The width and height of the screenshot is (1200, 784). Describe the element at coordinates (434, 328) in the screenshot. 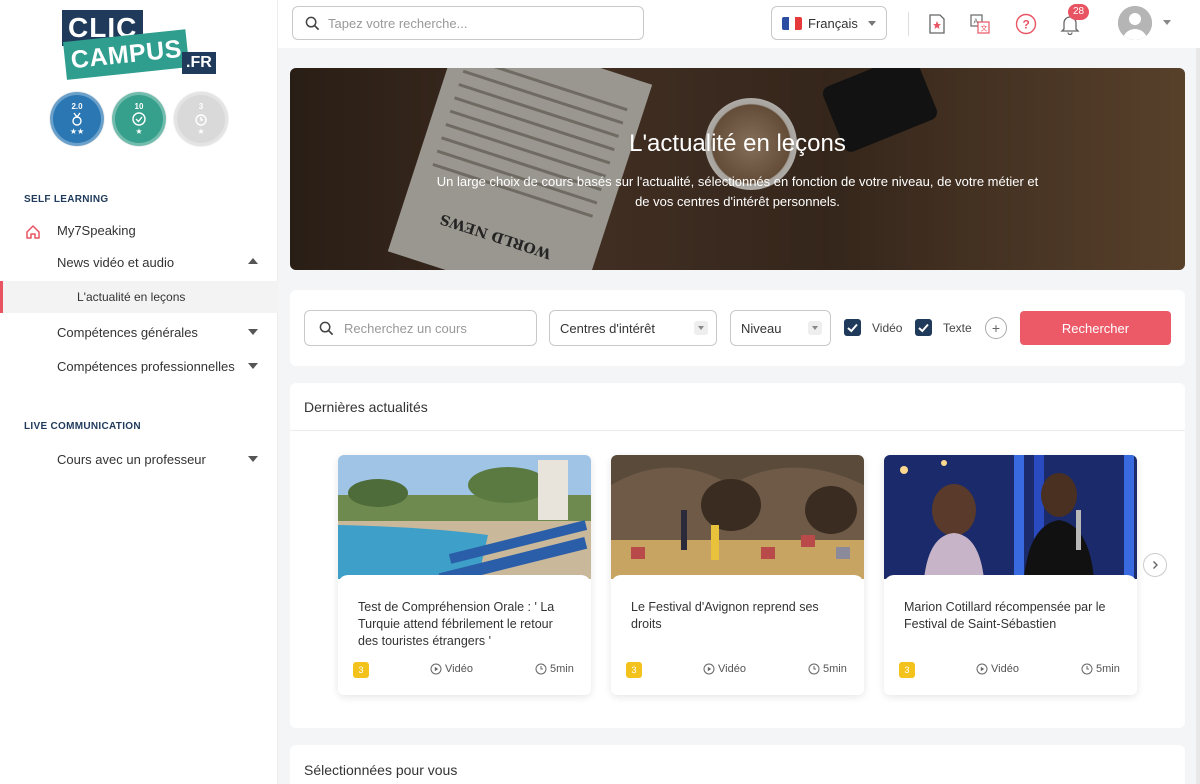

I see `course-search-input` at that location.